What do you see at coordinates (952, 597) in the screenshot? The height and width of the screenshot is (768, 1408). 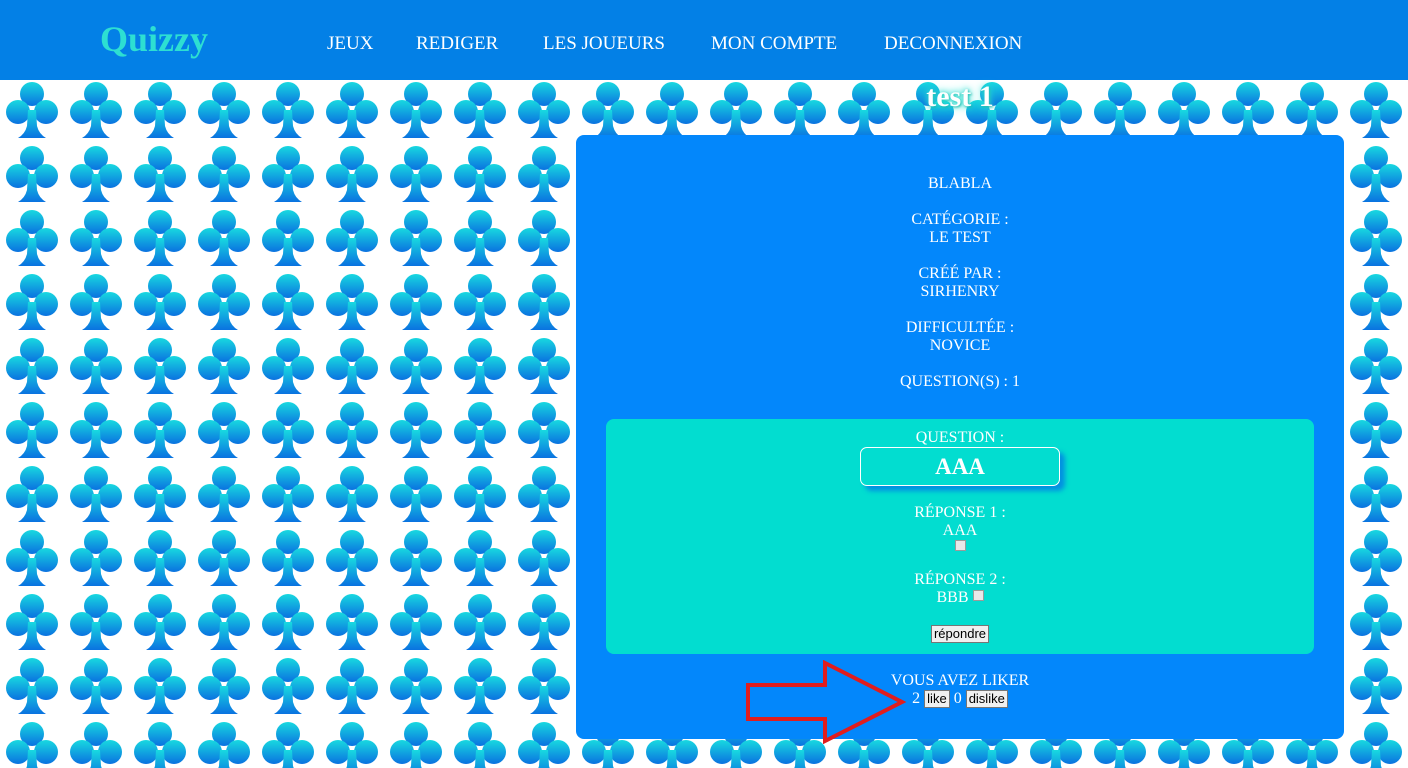 I see `answer-2-value: BBB` at bounding box center [952, 597].